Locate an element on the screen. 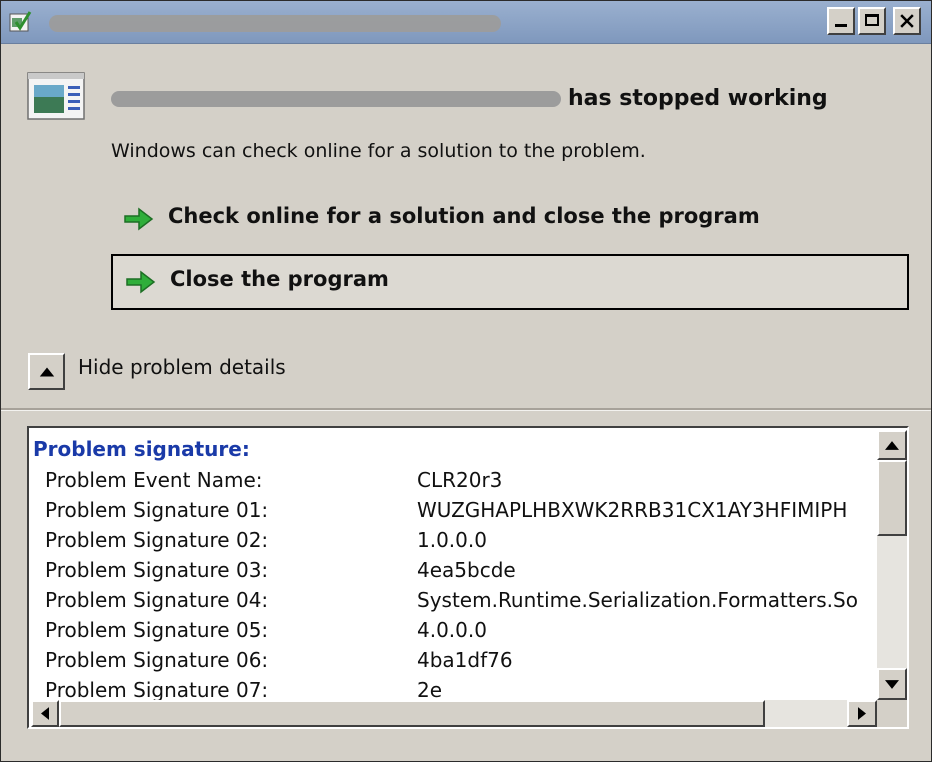  scroll-right-icon is located at coordinates (862, 713).